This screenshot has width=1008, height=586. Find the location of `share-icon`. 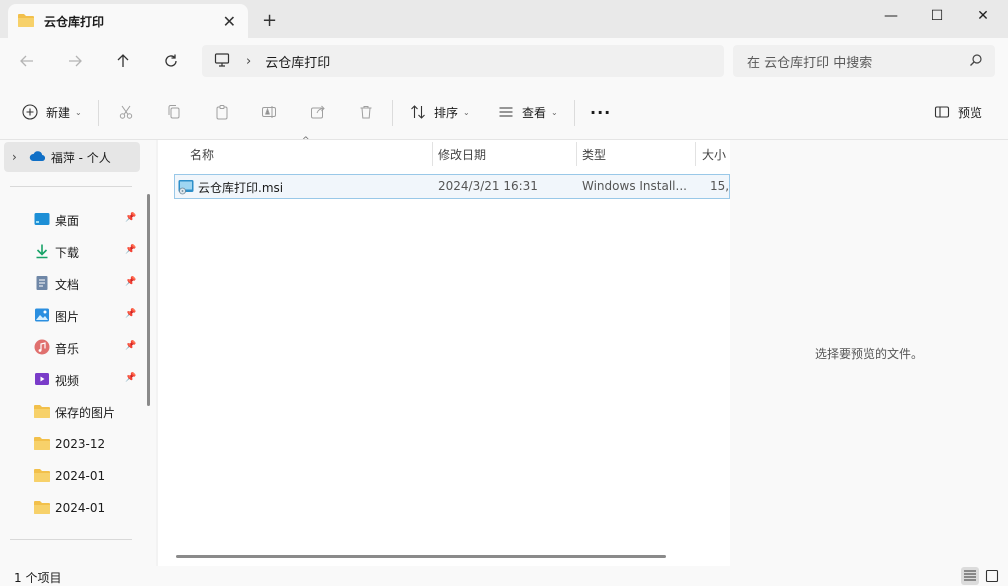

share-icon is located at coordinates (318, 112).